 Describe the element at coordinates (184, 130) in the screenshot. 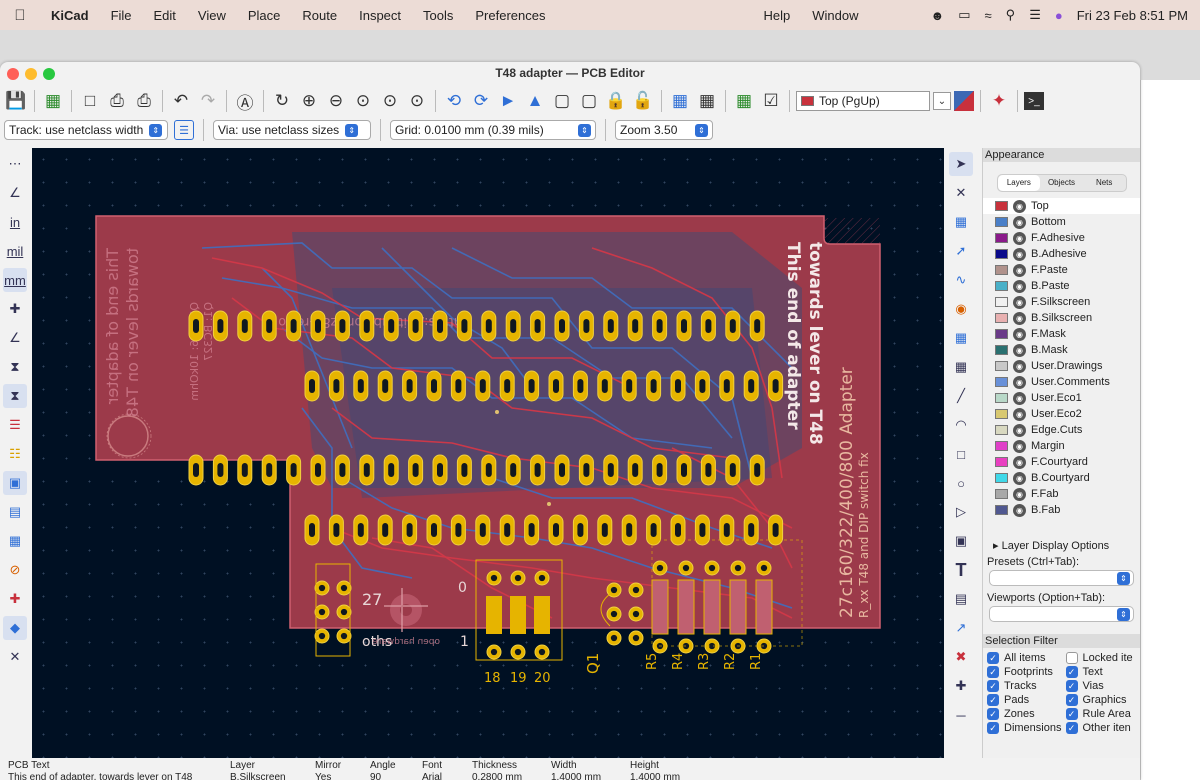

I see `auto-track-width-icon: ☰` at that location.